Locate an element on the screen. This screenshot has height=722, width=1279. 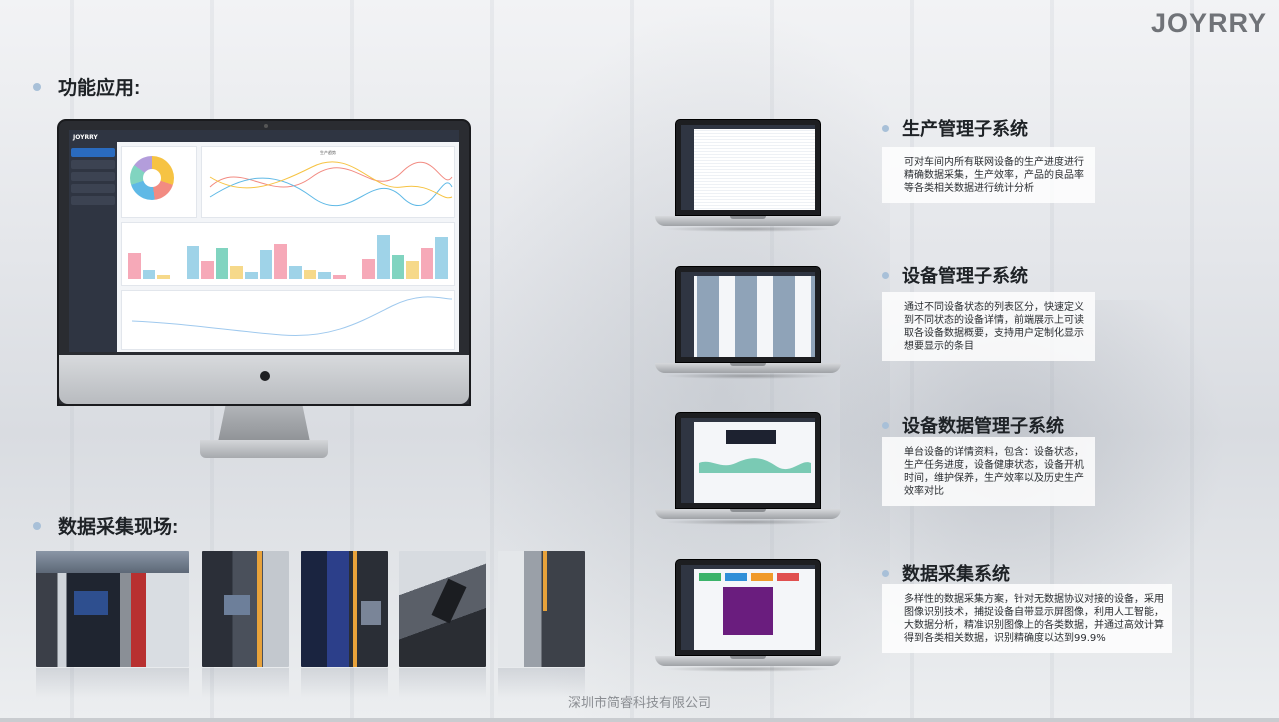
system-title-equipment: 设备管理子系统 is located at coordinates (955, 275).